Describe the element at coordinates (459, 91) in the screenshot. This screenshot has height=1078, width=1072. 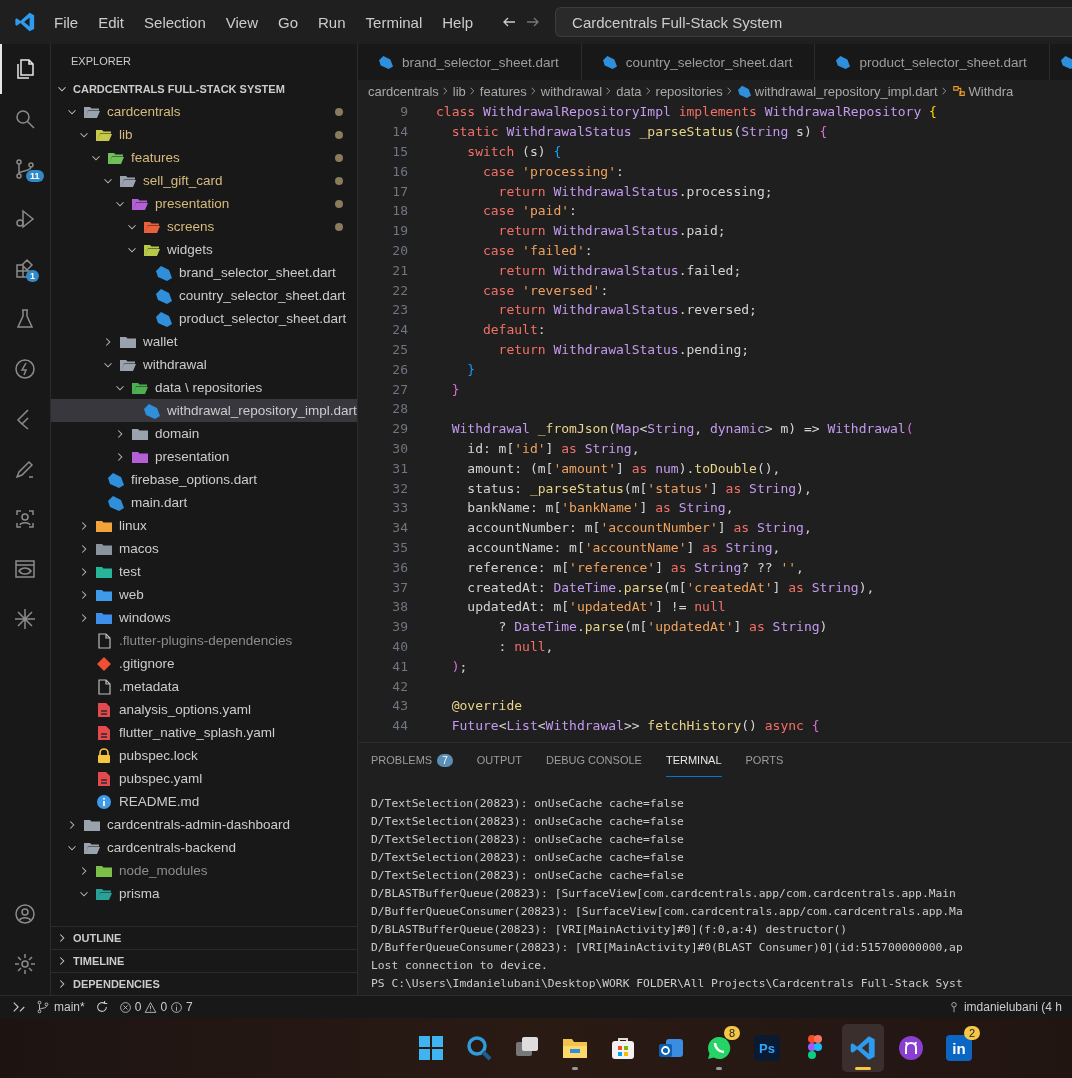
I see `breadcrumb-item: lib` at that location.